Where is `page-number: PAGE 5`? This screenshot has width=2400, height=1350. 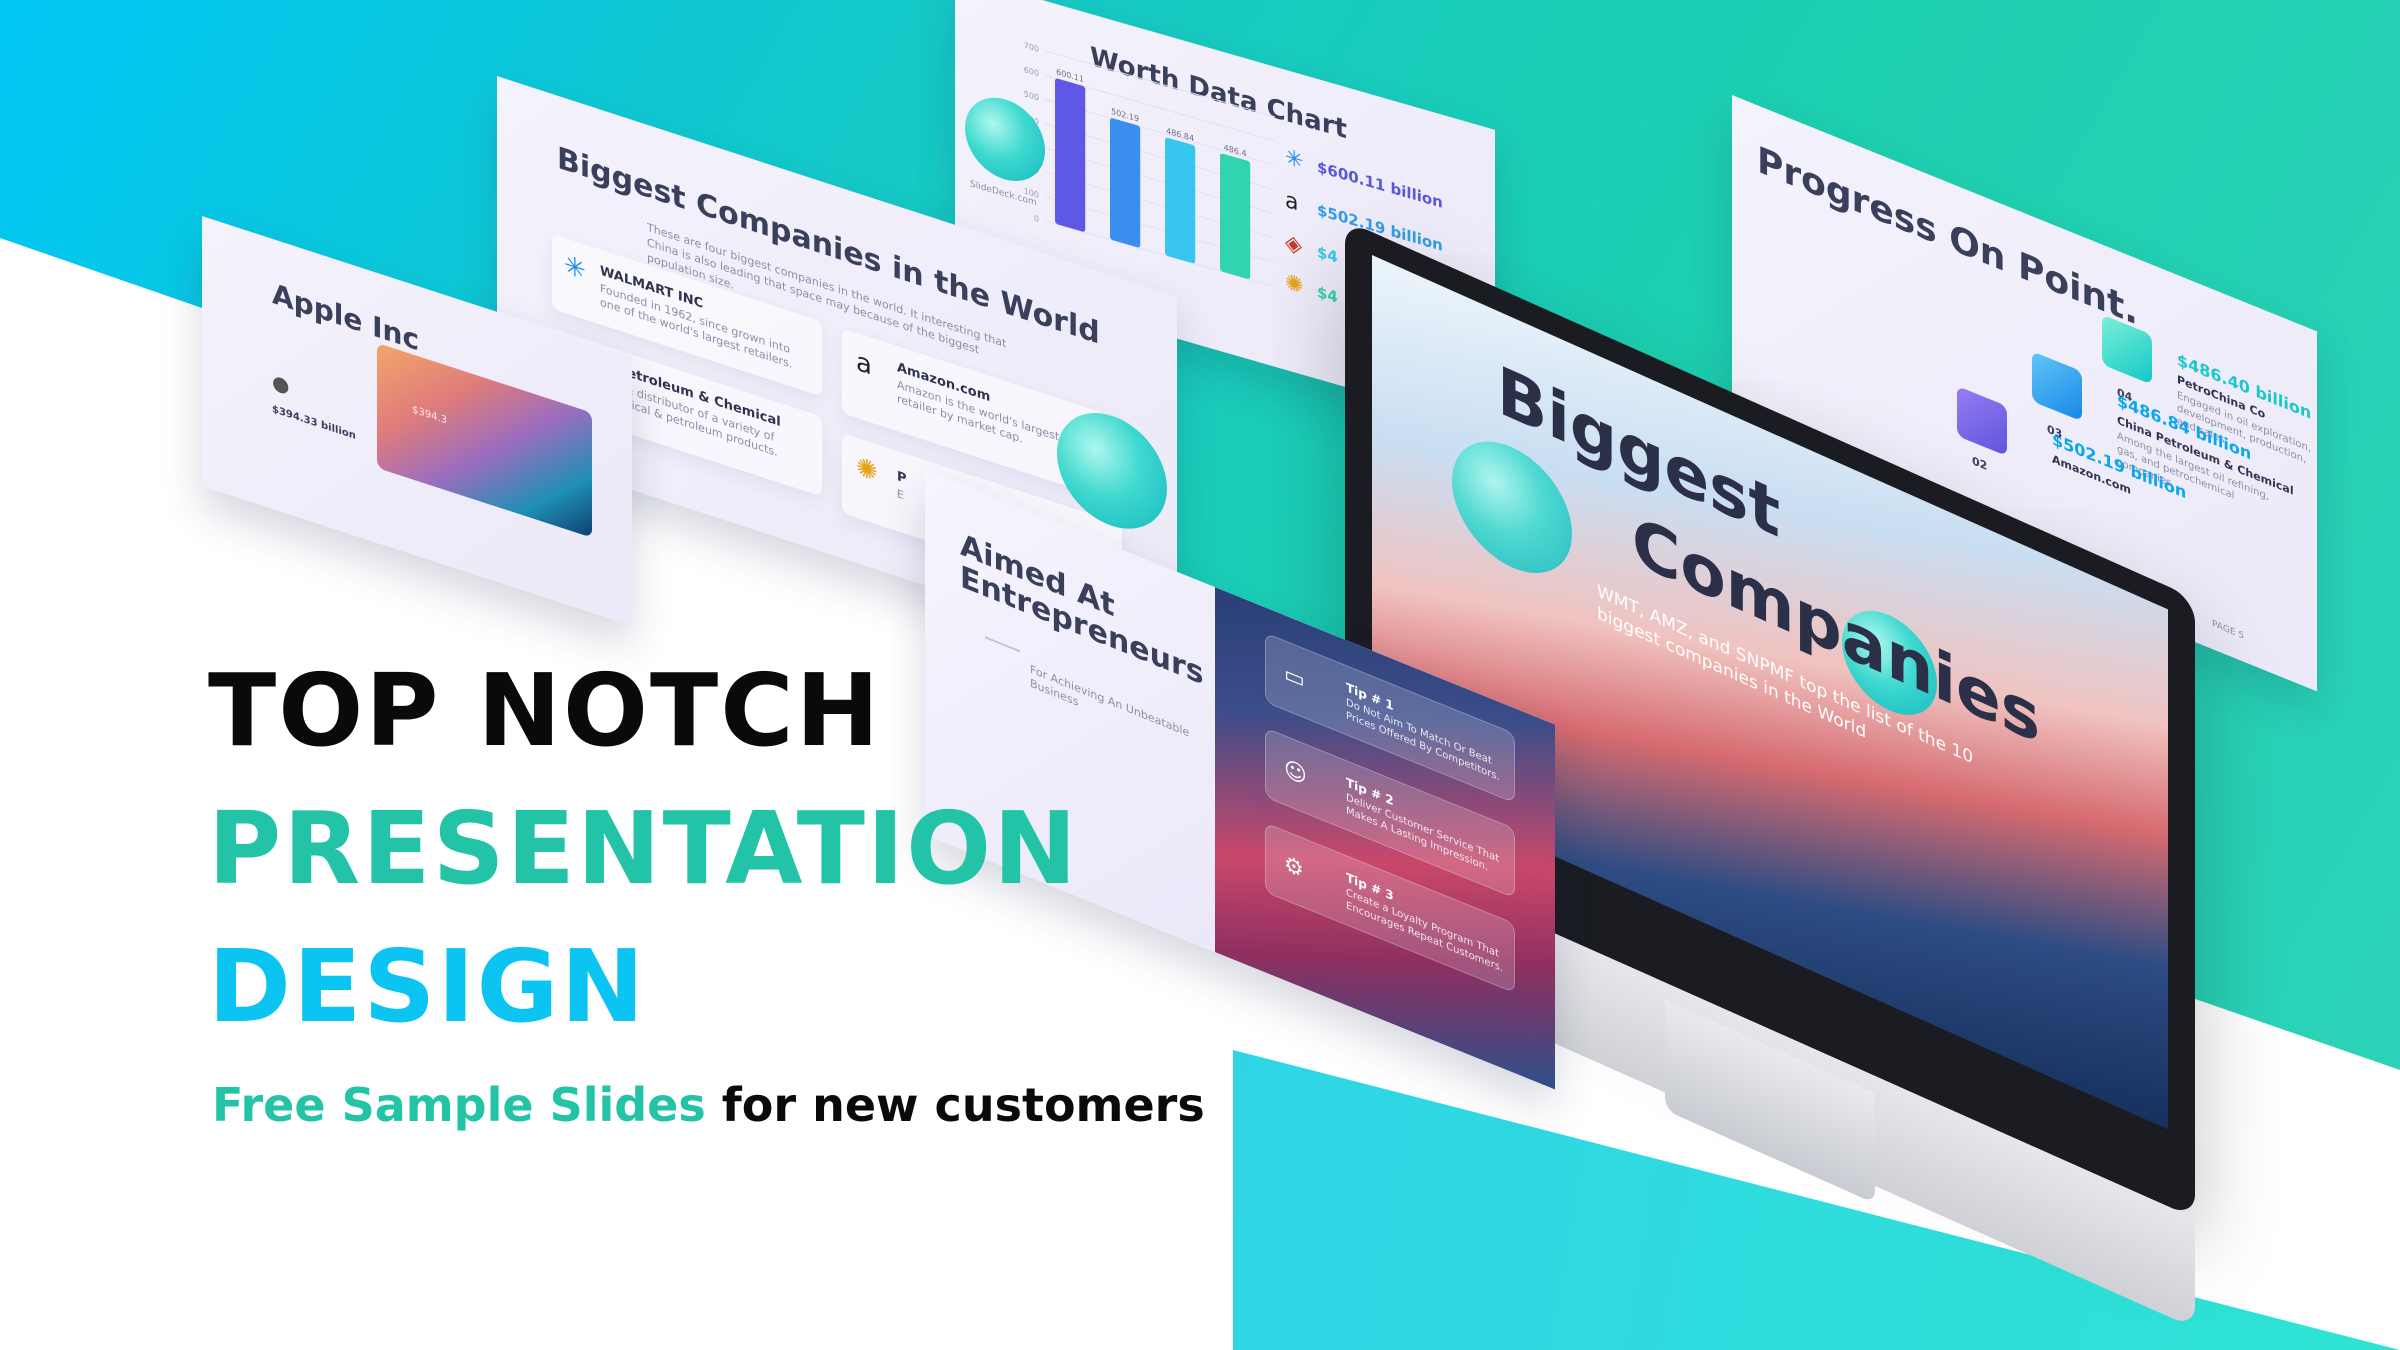 page-number: PAGE 5 is located at coordinates (2228, 630).